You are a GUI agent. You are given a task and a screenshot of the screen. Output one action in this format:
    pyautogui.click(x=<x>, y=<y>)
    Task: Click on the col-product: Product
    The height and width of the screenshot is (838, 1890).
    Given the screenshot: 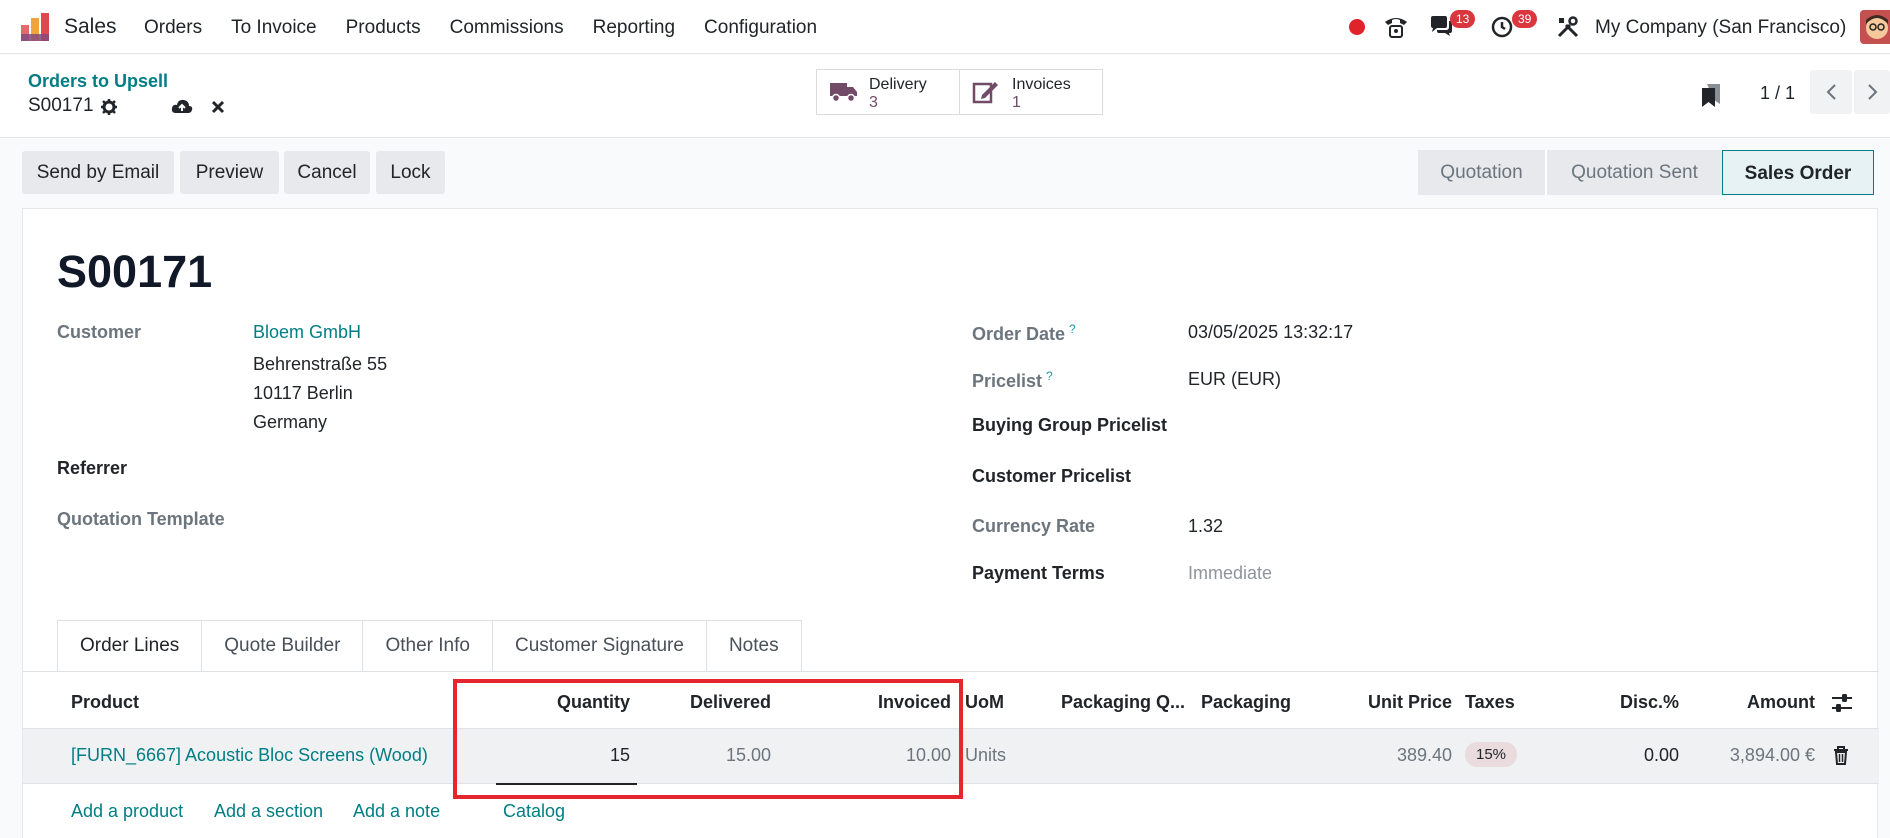 What is the action you would take?
    pyautogui.click(x=105, y=702)
    